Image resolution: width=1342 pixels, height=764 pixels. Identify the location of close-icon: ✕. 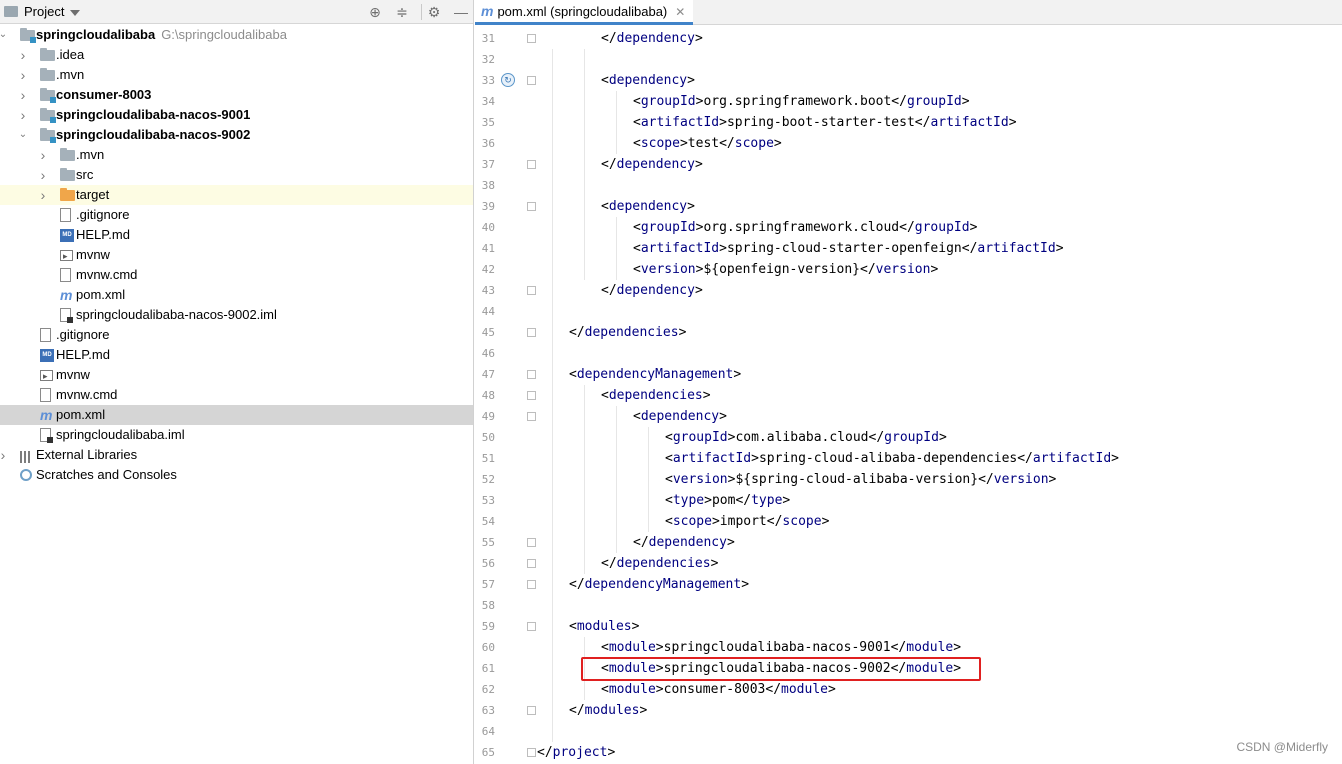
(680, 12).